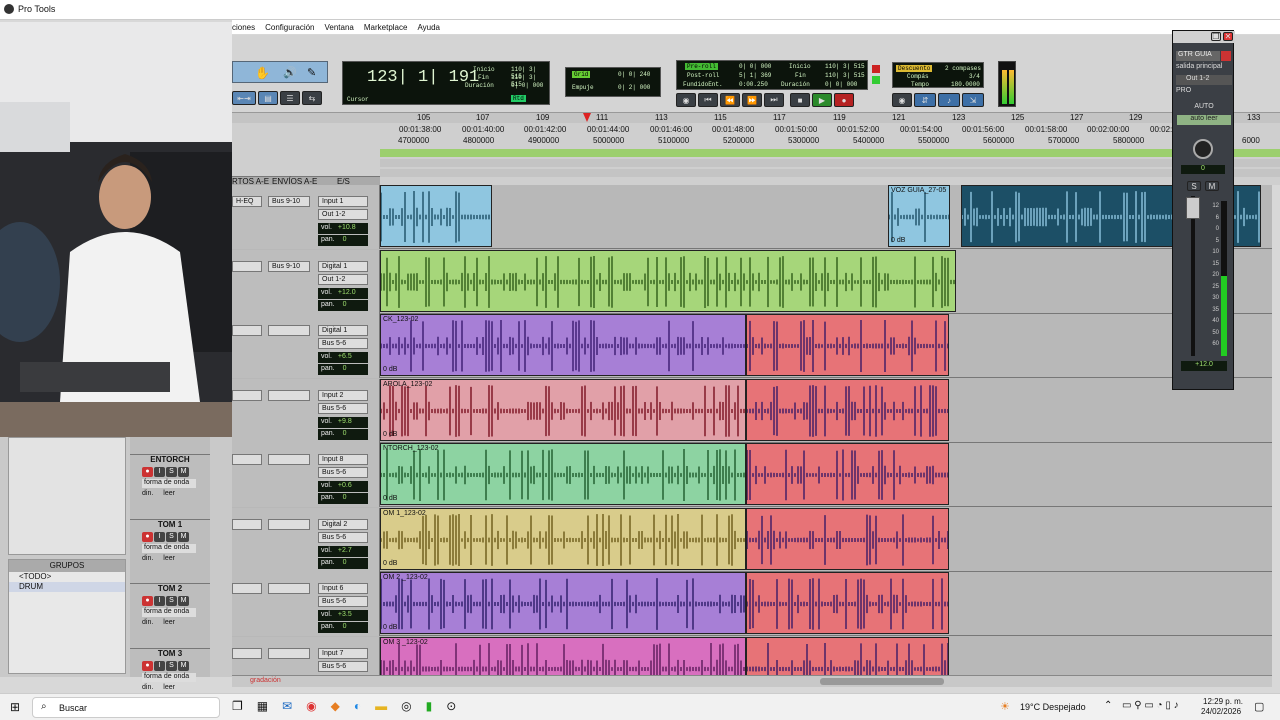 This screenshot has height=720, width=1280. What do you see at coordinates (244, 98) in the screenshot?
I see `zoom-icon: ⇤⇥` at bounding box center [244, 98].